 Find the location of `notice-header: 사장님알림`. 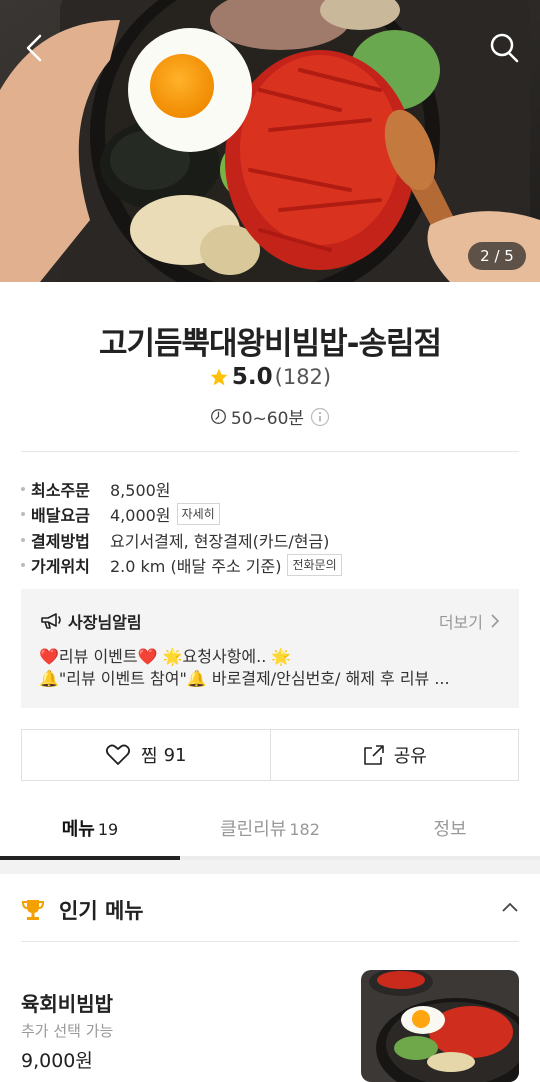

notice-header: 사장님알림 is located at coordinates (90, 621).